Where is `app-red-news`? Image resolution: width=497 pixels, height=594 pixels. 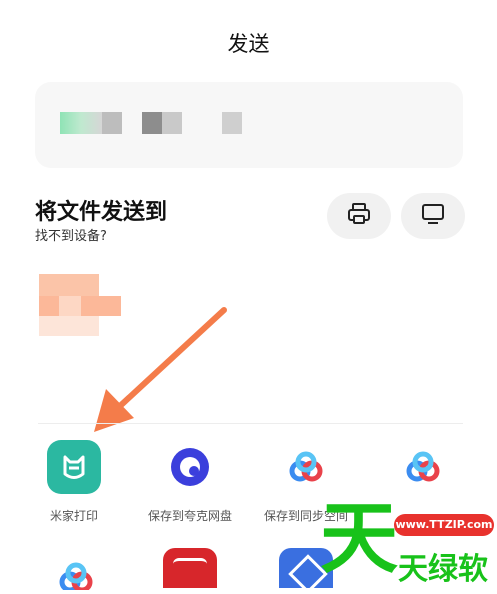
app-red-news is located at coordinates (190, 568).